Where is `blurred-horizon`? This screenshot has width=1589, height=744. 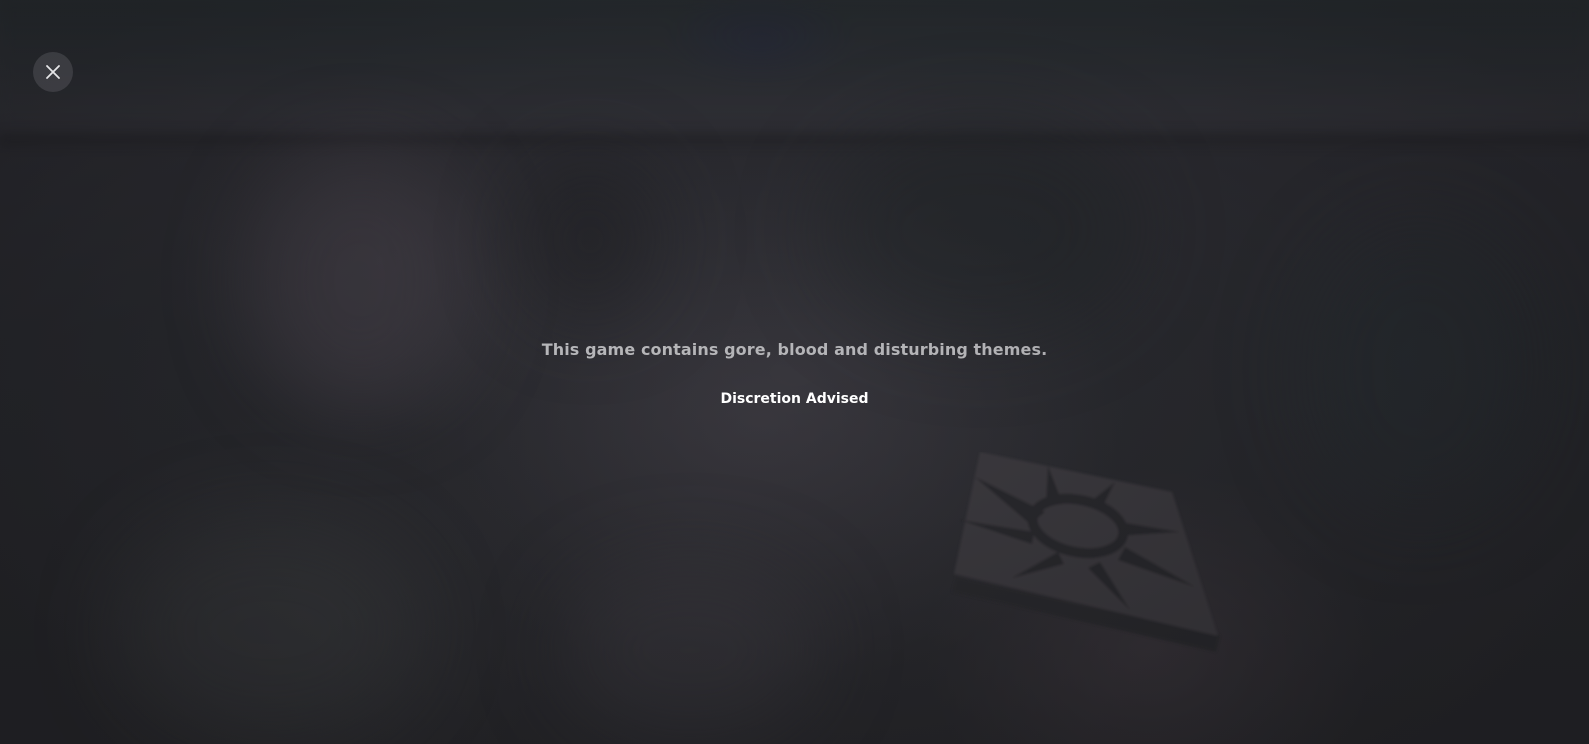 blurred-horizon is located at coordinates (794, 139).